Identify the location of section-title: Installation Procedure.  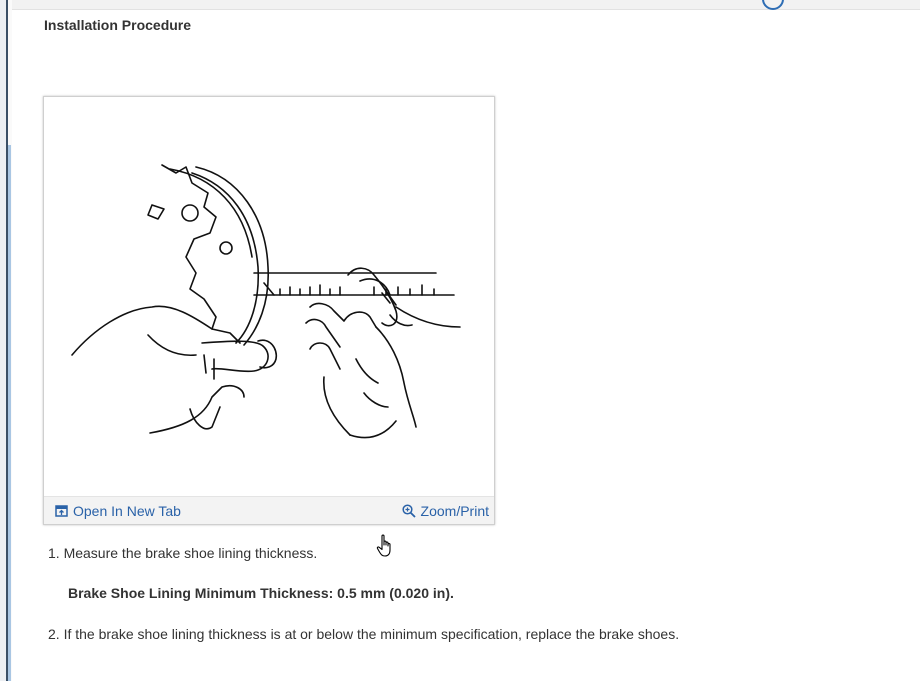
(118, 25).